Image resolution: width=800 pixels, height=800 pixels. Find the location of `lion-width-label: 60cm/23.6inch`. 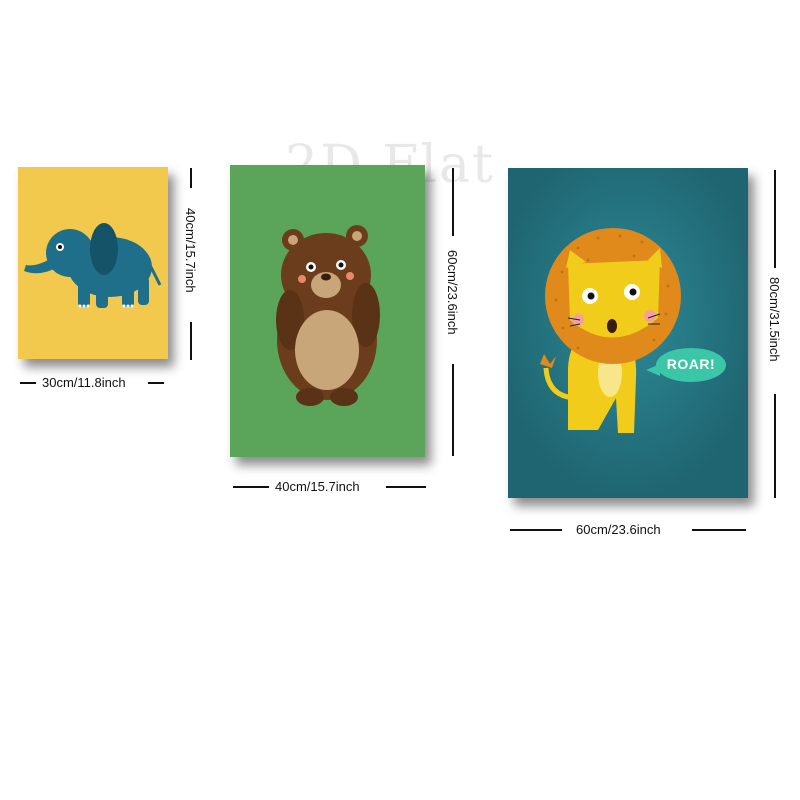

lion-width-label: 60cm/23.6inch is located at coordinates (618, 529).